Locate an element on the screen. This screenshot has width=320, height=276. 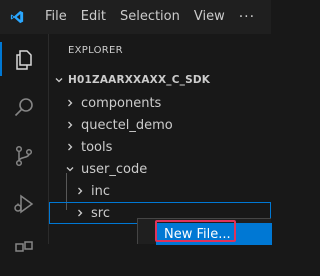
menu-view: View is located at coordinates (209, 17).